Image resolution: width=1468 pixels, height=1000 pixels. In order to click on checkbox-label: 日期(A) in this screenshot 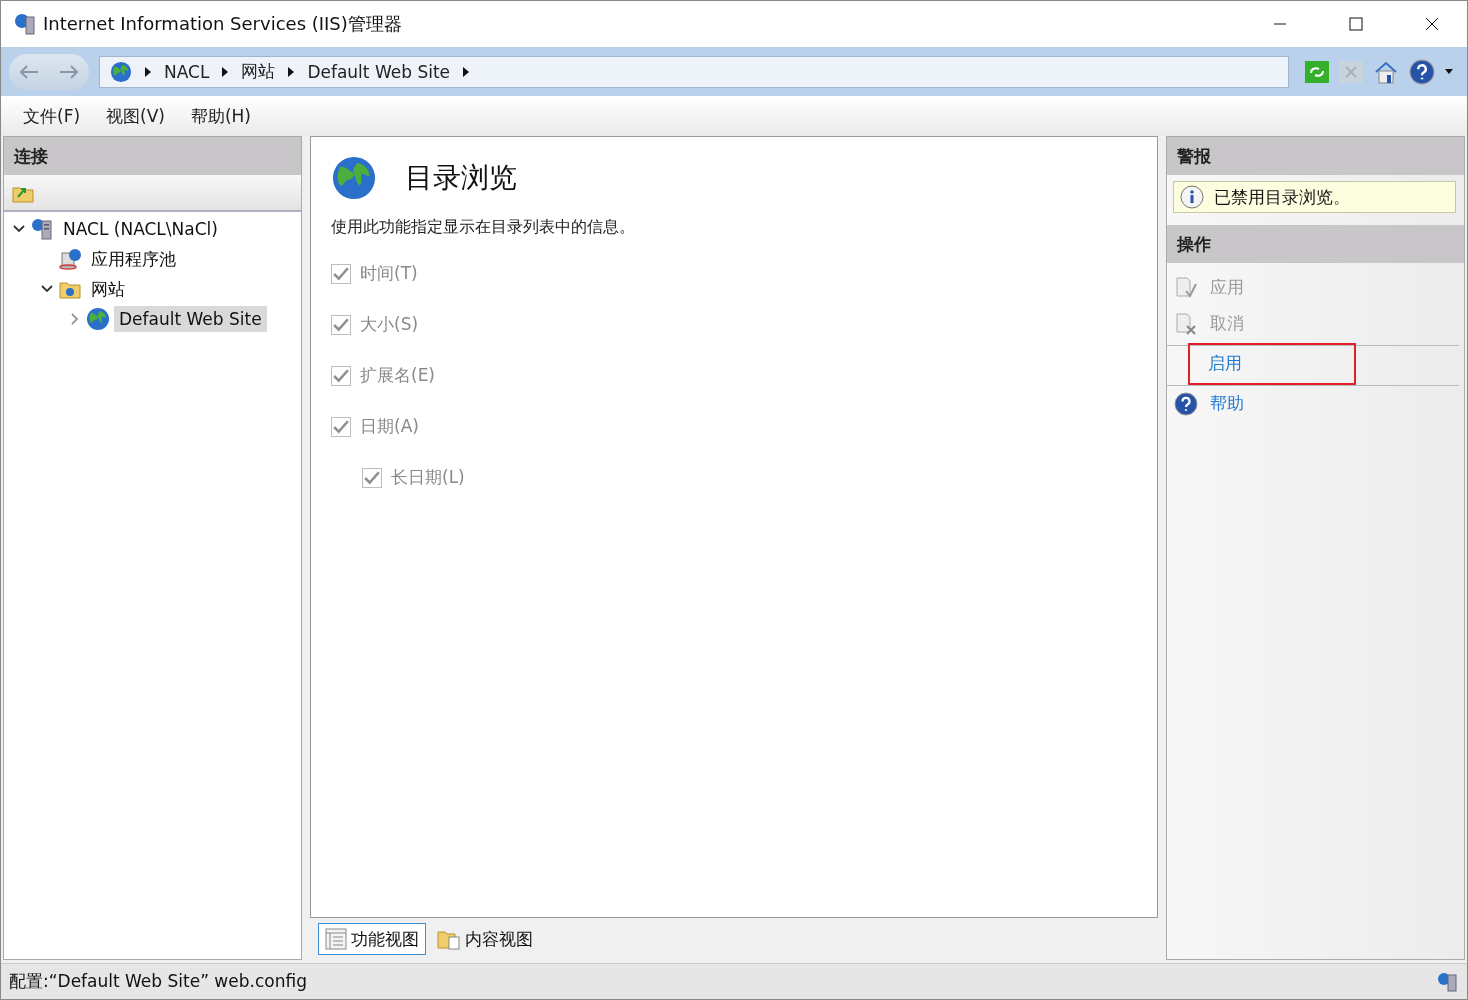, I will do `click(389, 426)`.